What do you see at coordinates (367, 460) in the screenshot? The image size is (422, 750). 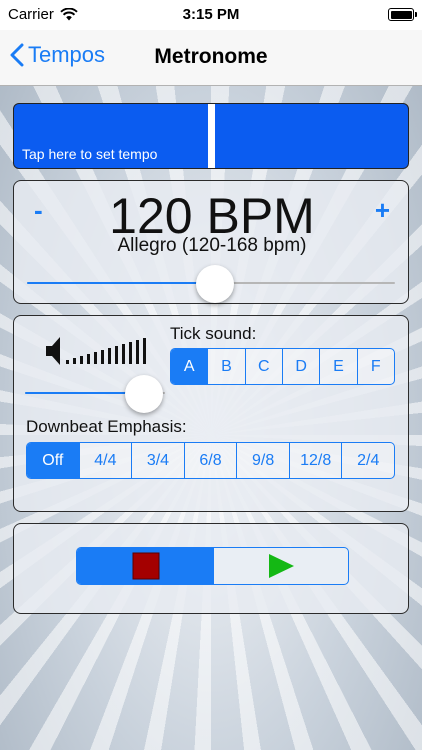 I see `downbeat-option: 2/4` at bounding box center [367, 460].